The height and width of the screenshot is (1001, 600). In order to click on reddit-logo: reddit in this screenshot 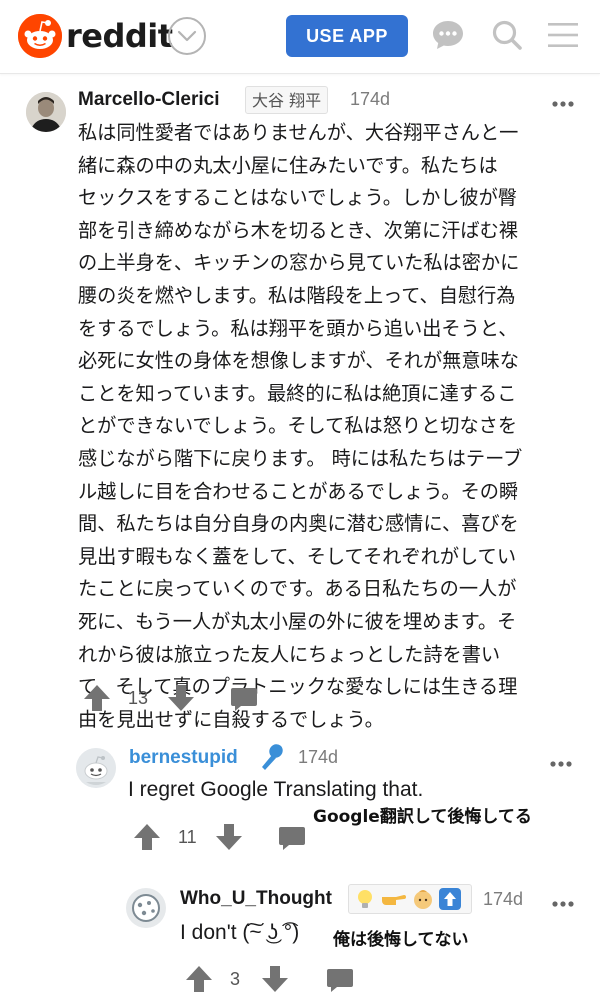, I will do `click(95, 36)`.